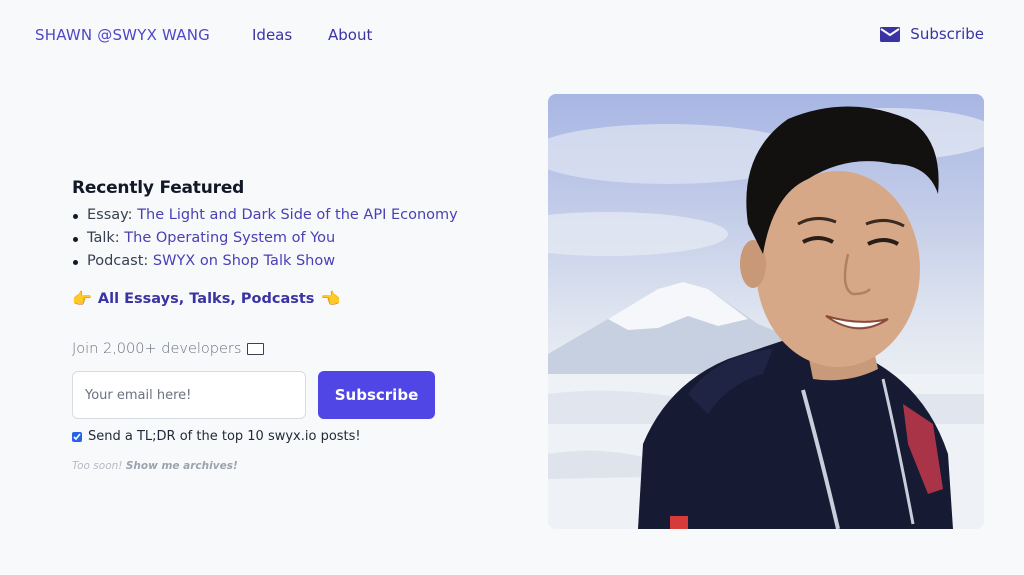  What do you see at coordinates (272, 35) in the screenshot?
I see `nav-ideas: Ideas` at bounding box center [272, 35].